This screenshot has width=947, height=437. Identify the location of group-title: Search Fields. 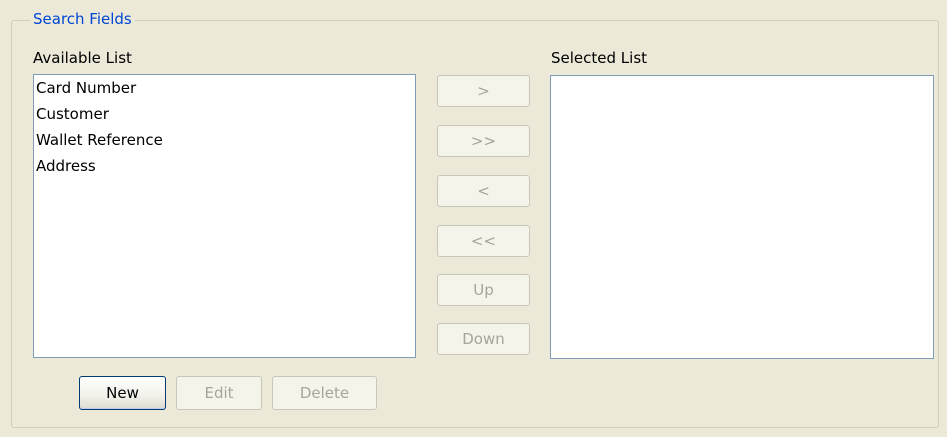
(82, 19).